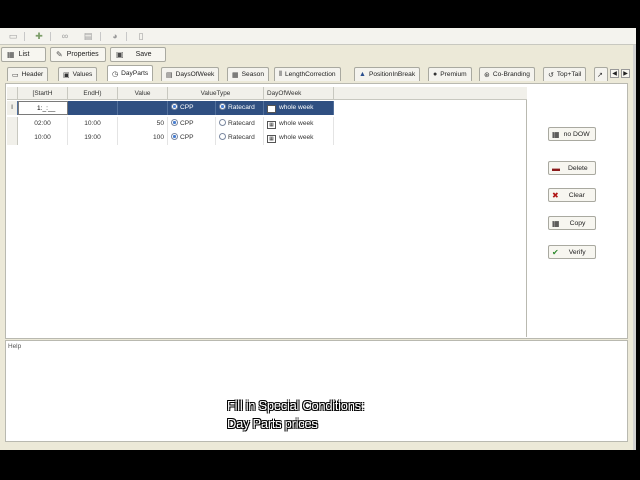  What do you see at coordinates (115, 74) in the screenshot?
I see `clock-icon: ◷` at bounding box center [115, 74].